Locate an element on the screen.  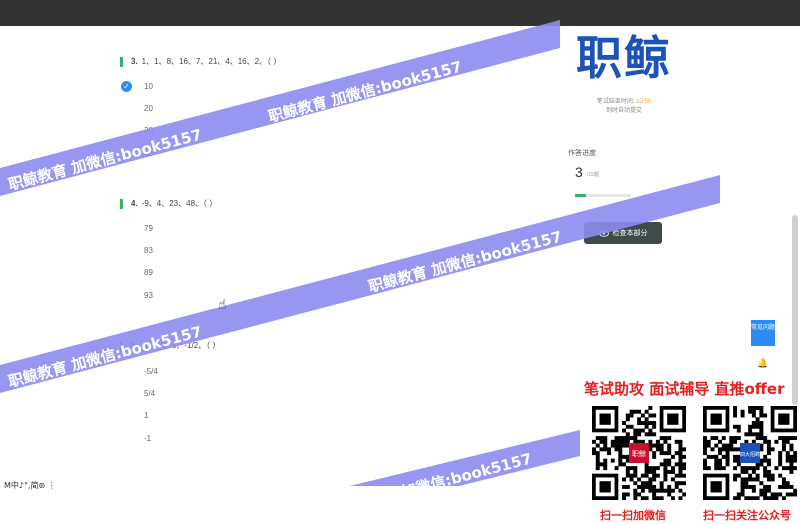
option-q4-d: 93 is located at coordinates (148, 295).